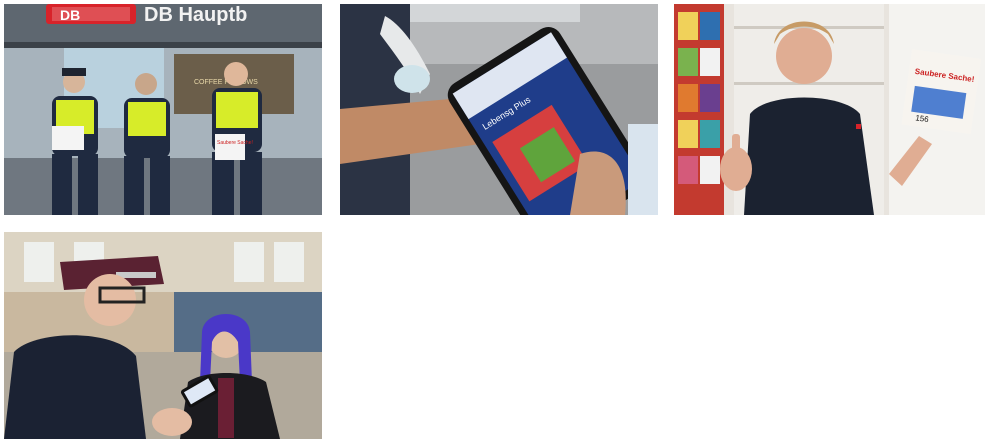  Describe the element at coordinates (70, 15) in the screenshot. I see `db-logo-text: DB` at that location.